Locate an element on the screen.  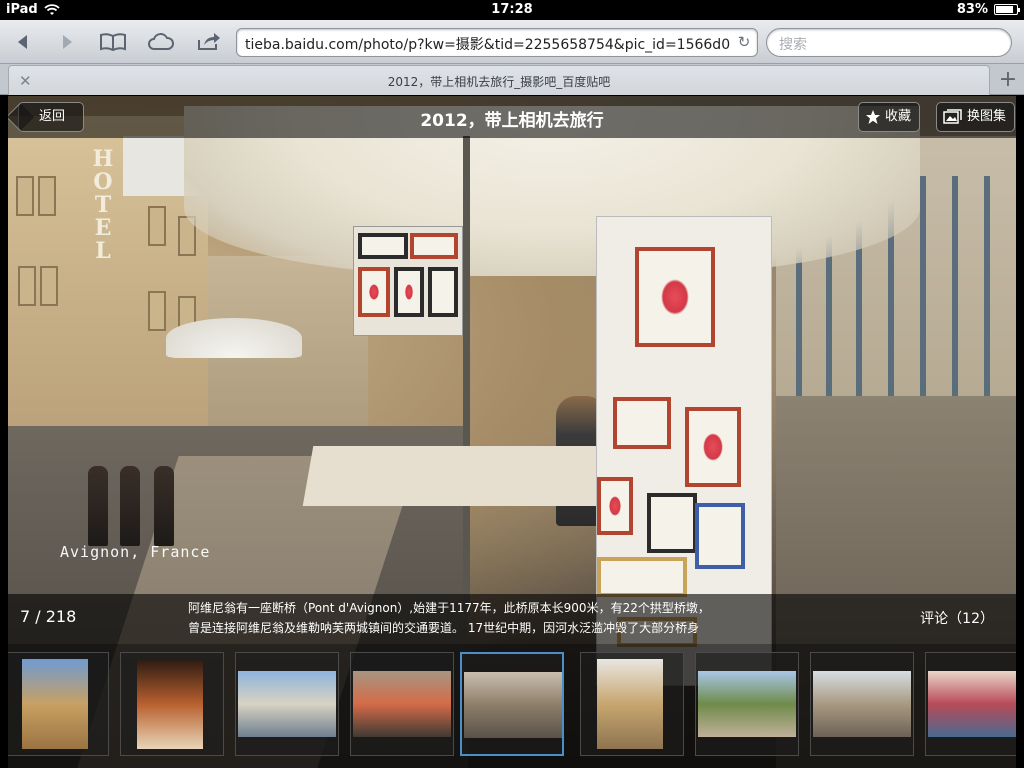
photo-display-table is located at coordinates (458, 476).